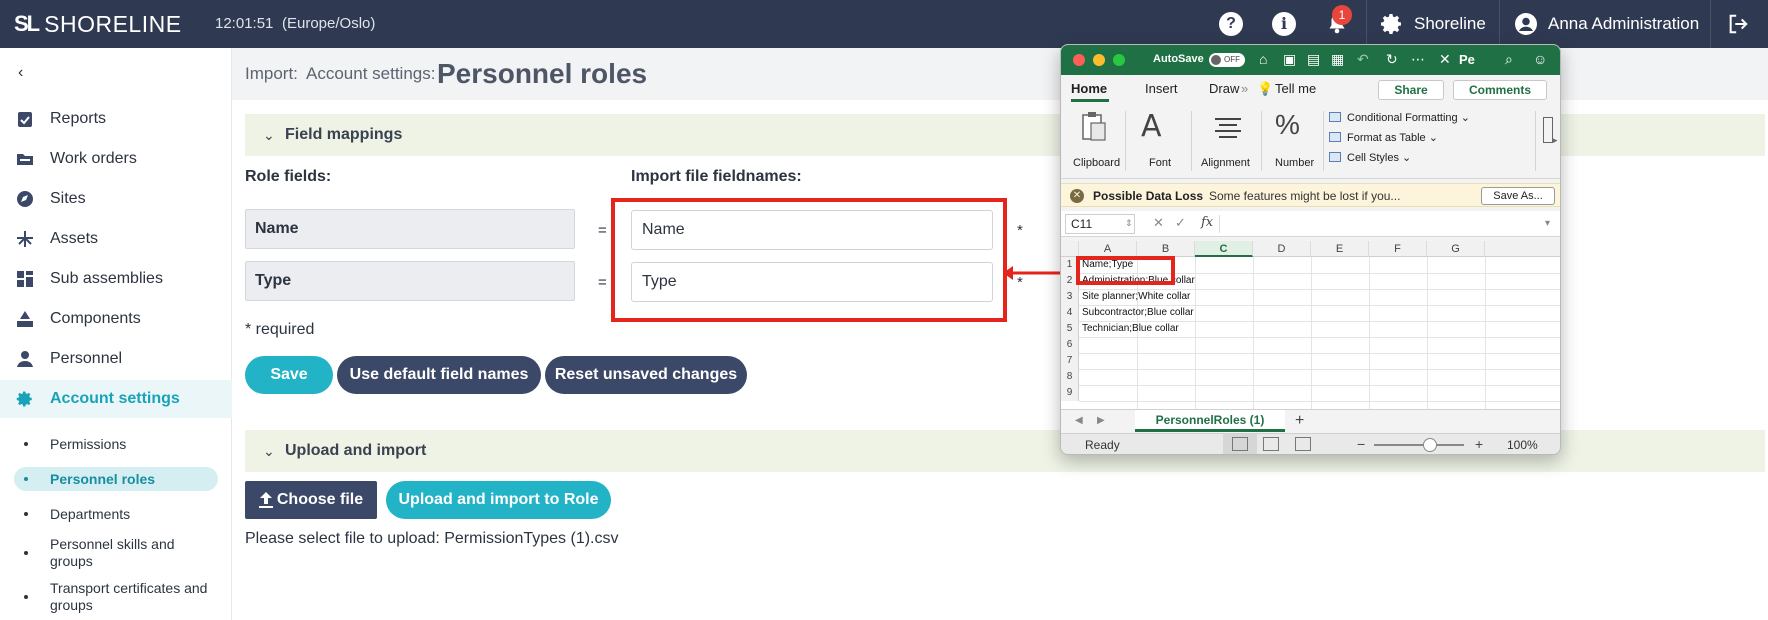 Image resolution: width=1768 pixels, height=620 pixels. Describe the element at coordinates (116, 359) in the screenshot. I see `sidebar-item-personnel: Personnel` at that location.